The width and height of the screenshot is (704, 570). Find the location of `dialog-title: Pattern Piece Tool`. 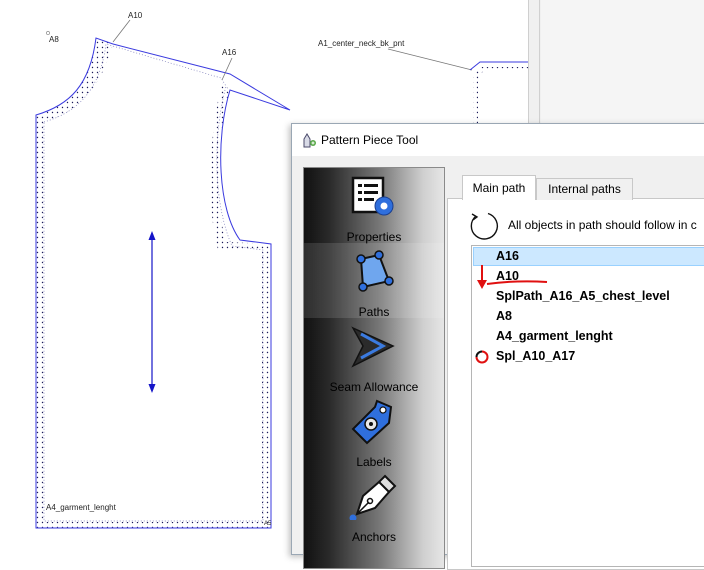

dialog-title: Pattern Piece Tool is located at coordinates (370, 140).